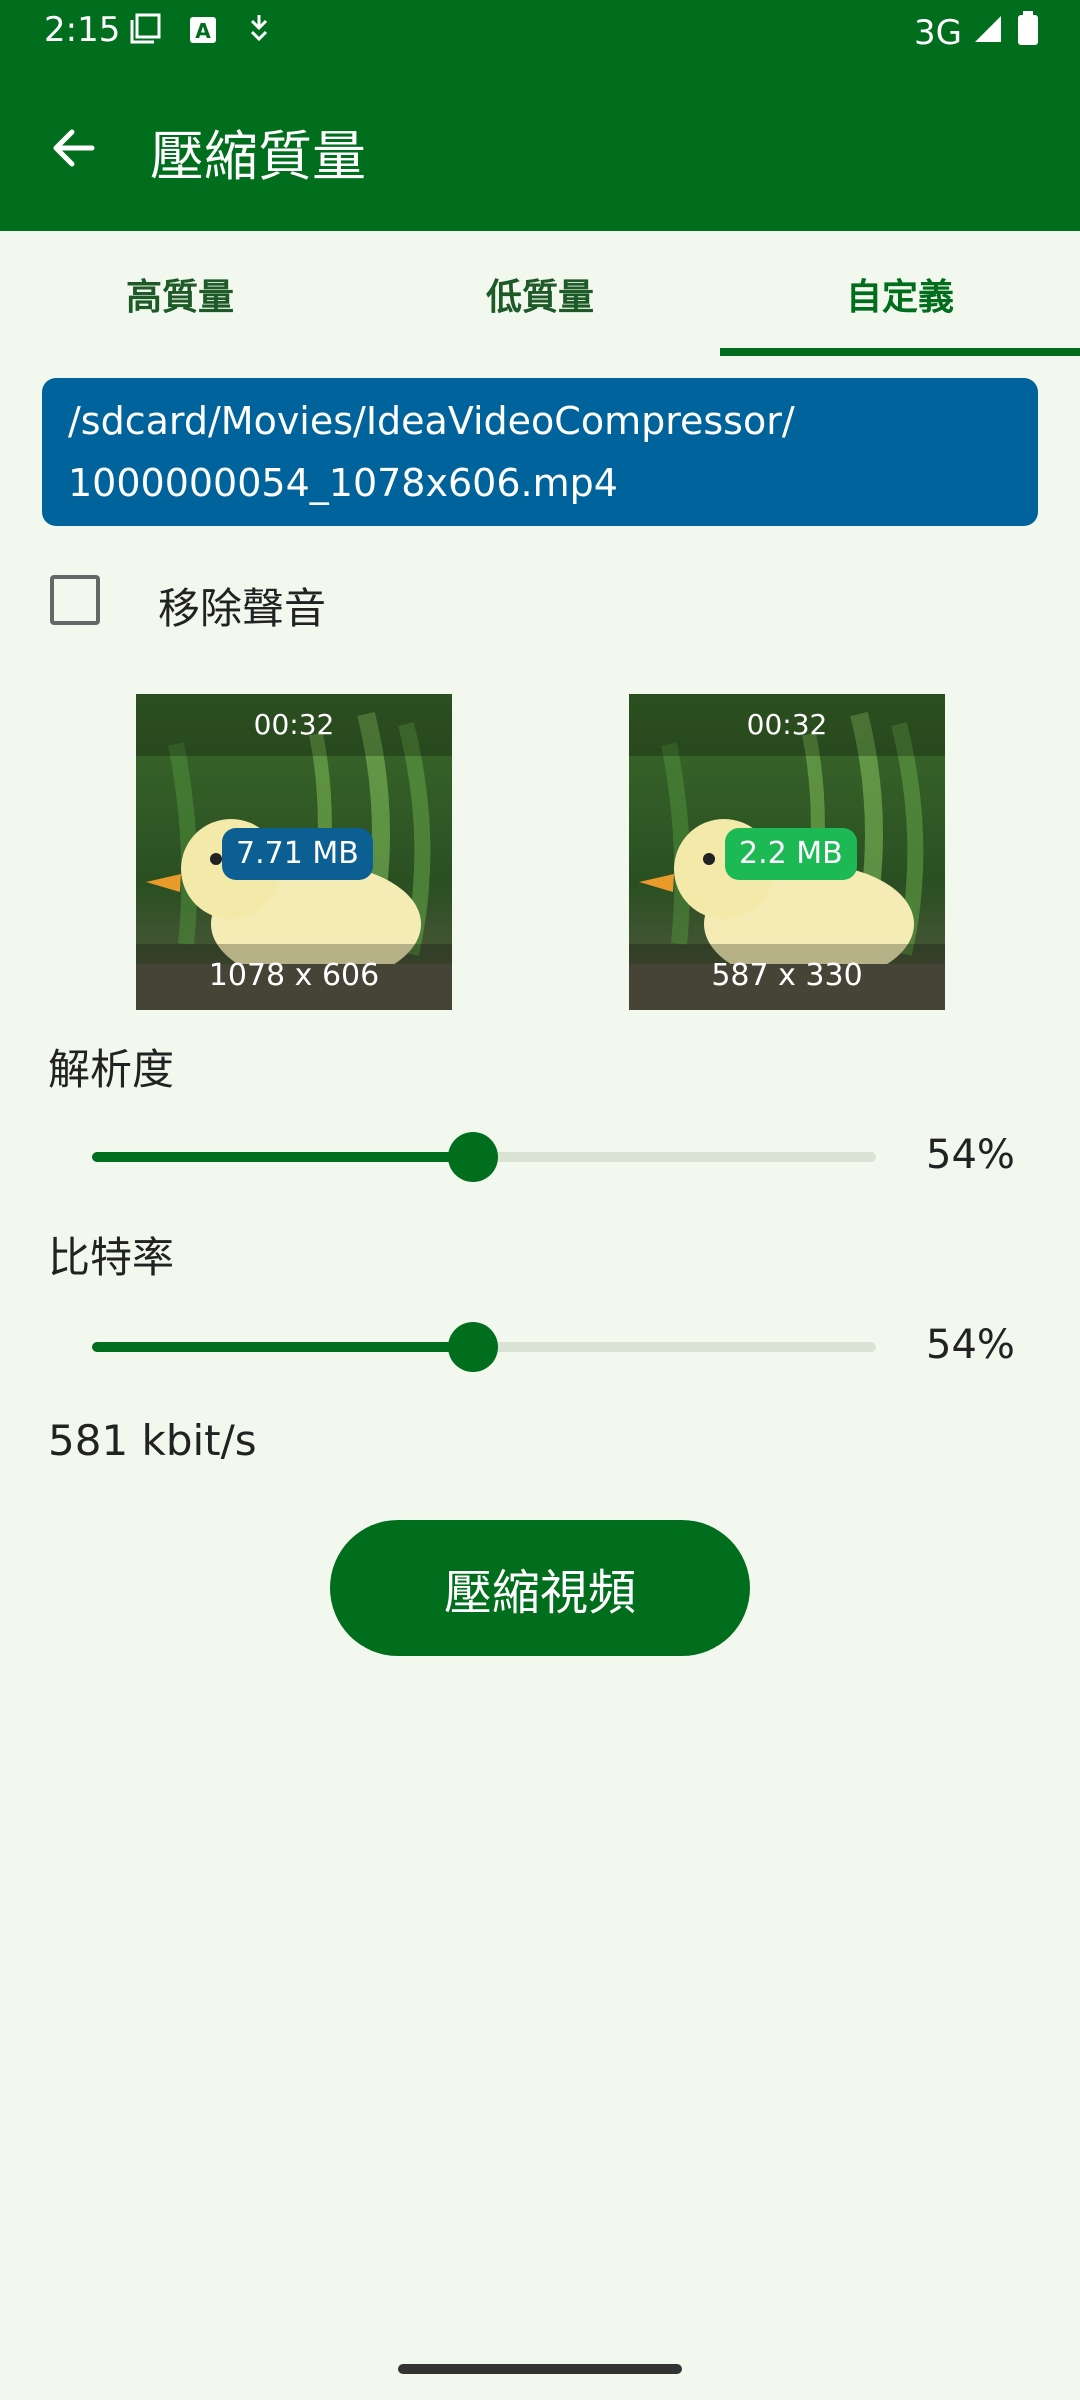 This screenshot has height=2400, width=1080. I want to click on tab-low-quality: 低質量, so click(540, 294).